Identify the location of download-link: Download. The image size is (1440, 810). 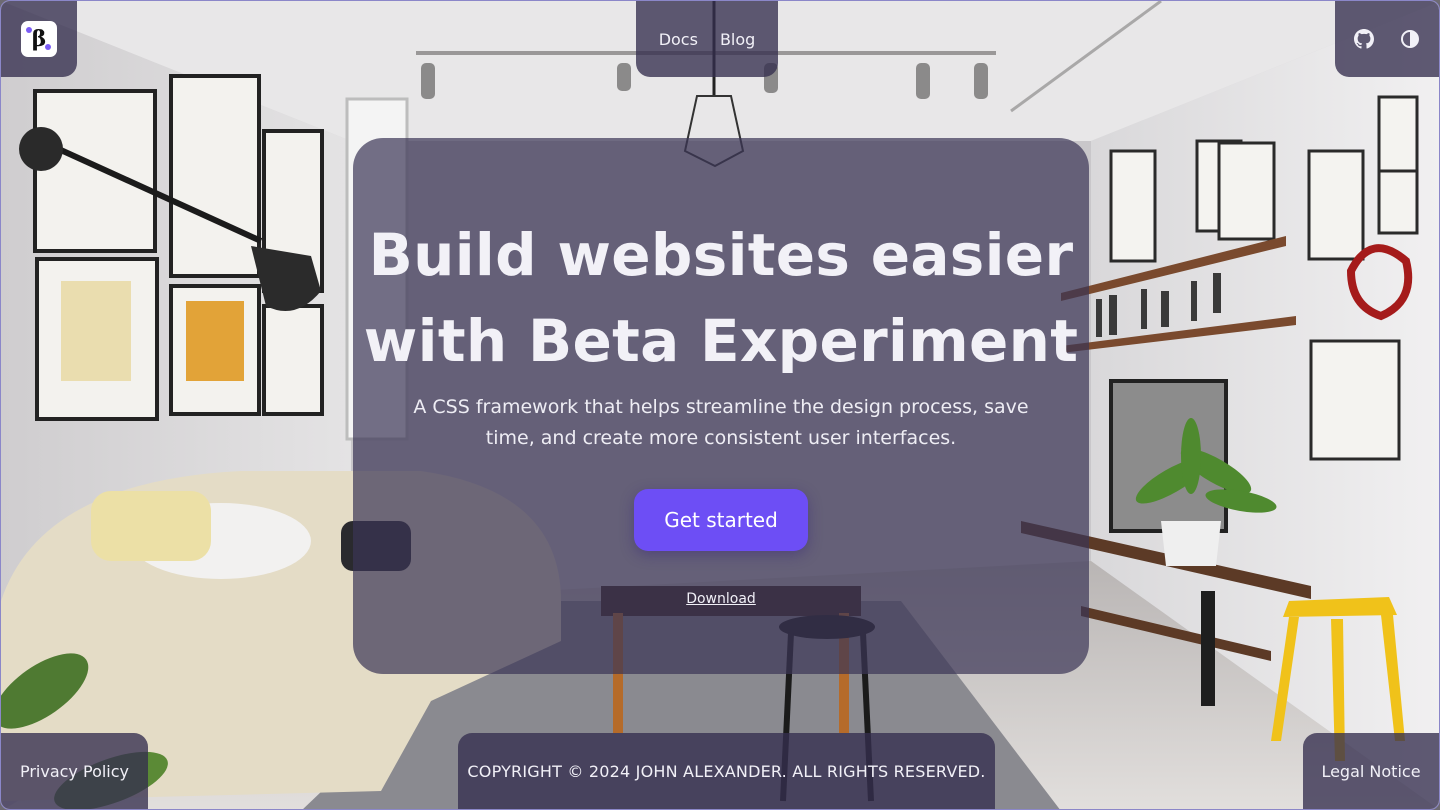
(721, 599).